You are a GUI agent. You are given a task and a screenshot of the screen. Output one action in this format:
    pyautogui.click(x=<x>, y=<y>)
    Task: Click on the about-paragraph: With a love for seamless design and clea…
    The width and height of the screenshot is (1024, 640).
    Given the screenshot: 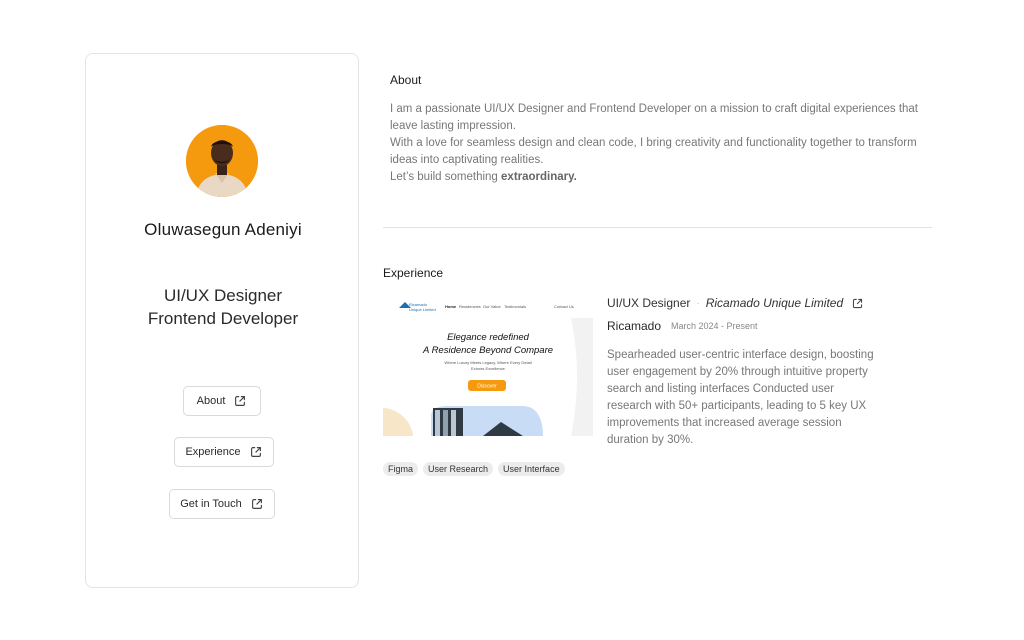 What is the action you would take?
    pyautogui.click(x=653, y=151)
    